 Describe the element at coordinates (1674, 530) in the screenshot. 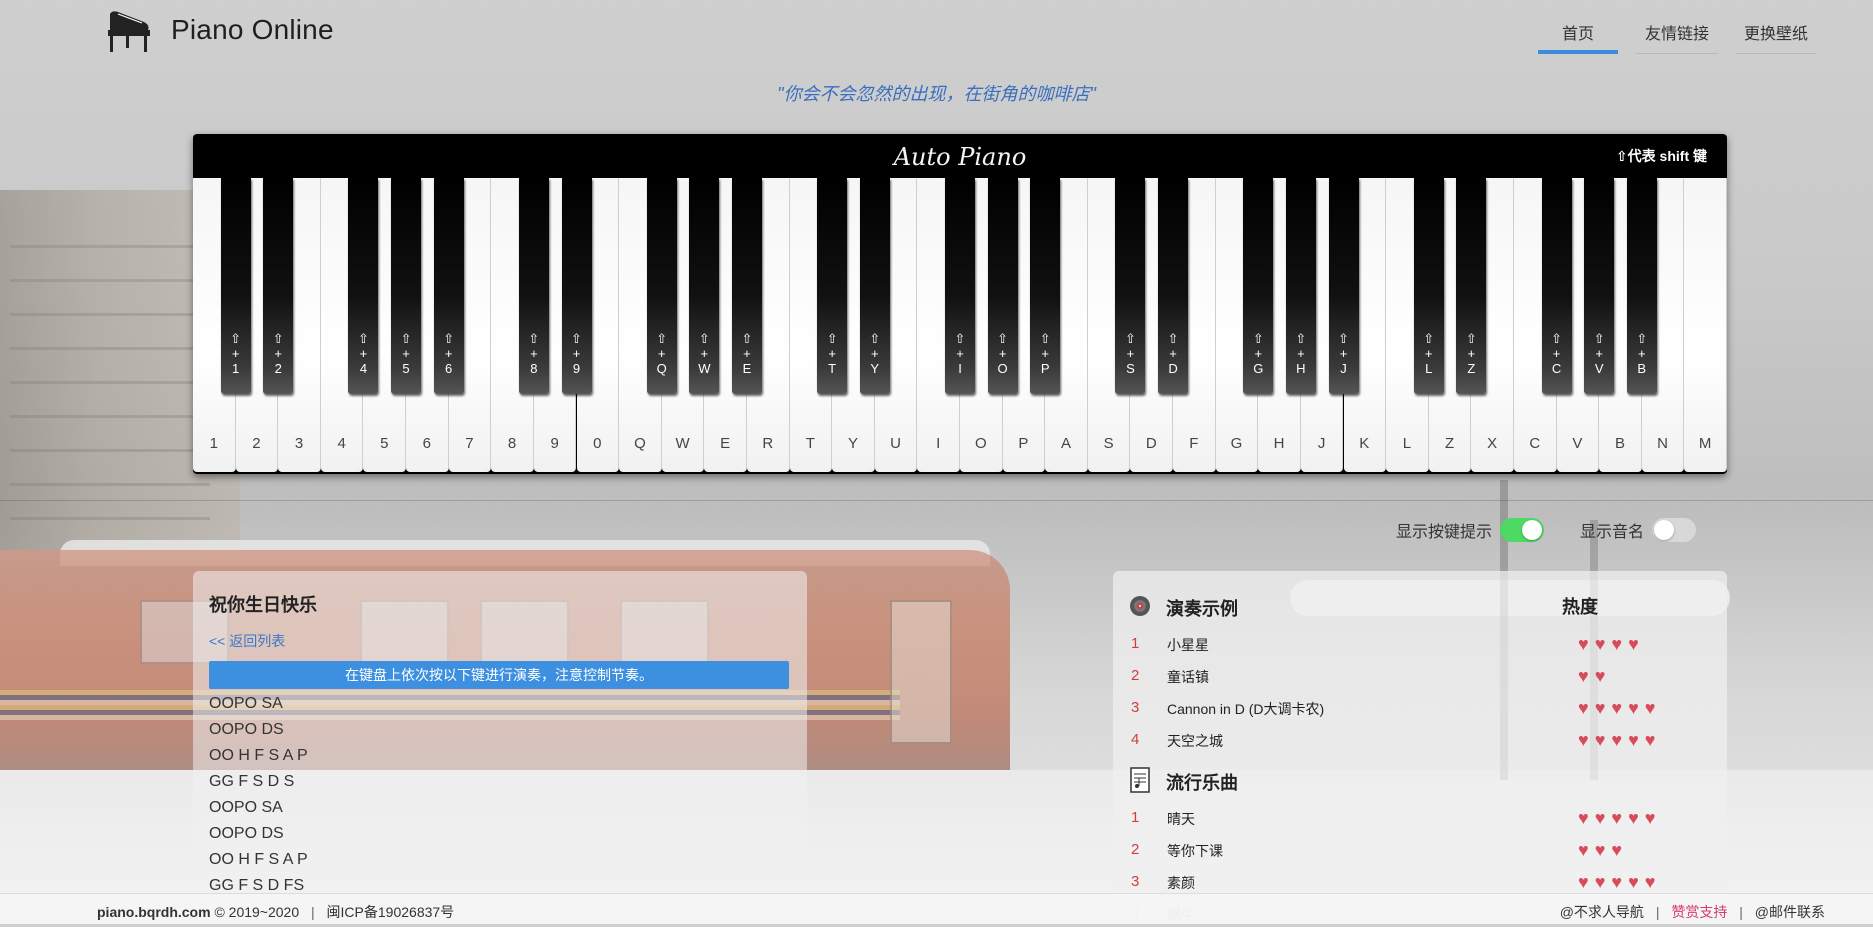

I see `note-name-switch` at that location.